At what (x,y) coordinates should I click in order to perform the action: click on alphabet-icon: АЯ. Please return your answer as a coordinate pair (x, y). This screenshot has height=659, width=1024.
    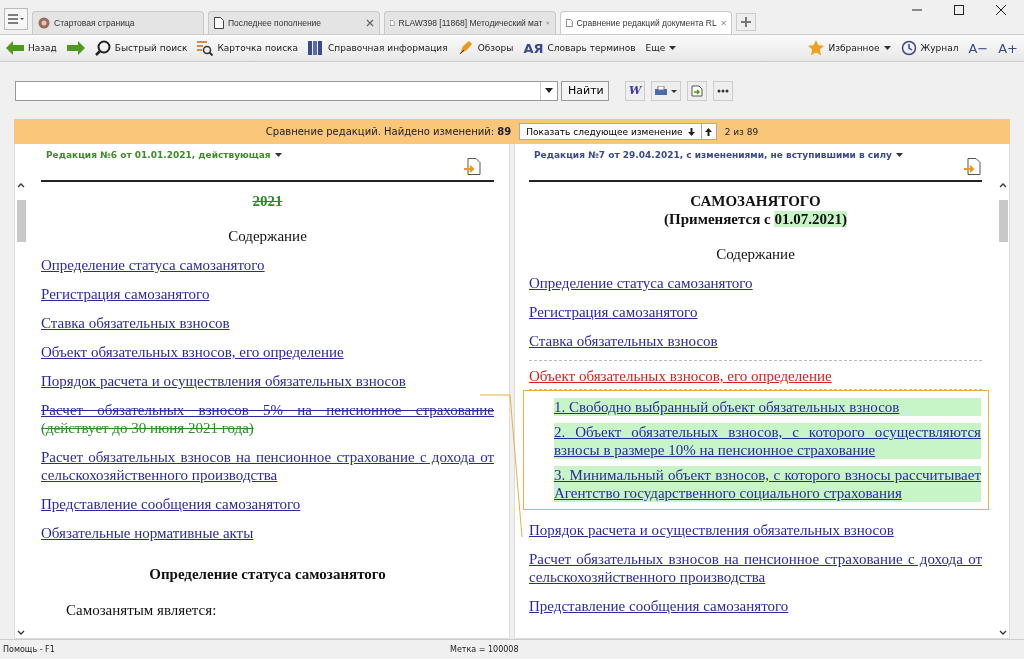
    Looking at the image, I should click on (533, 48).